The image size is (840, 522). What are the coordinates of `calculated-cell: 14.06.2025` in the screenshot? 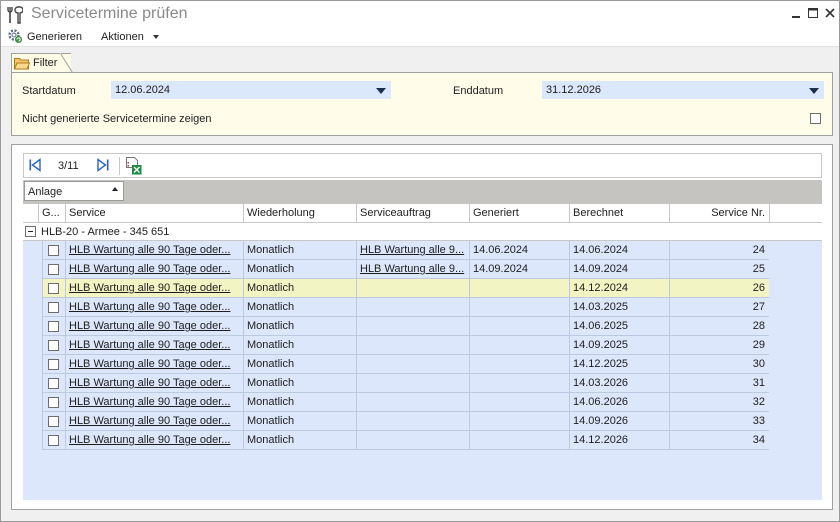 It's located at (619, 326).